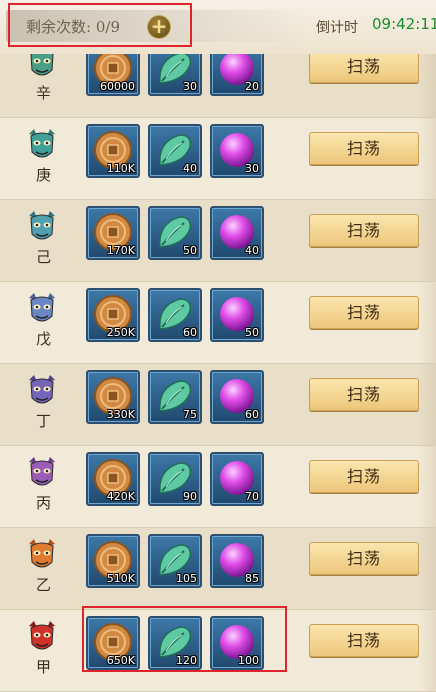  Describe the element at coordinates (190, 168) in the screenshot. I see `leaf-quantity: 40` at that location.